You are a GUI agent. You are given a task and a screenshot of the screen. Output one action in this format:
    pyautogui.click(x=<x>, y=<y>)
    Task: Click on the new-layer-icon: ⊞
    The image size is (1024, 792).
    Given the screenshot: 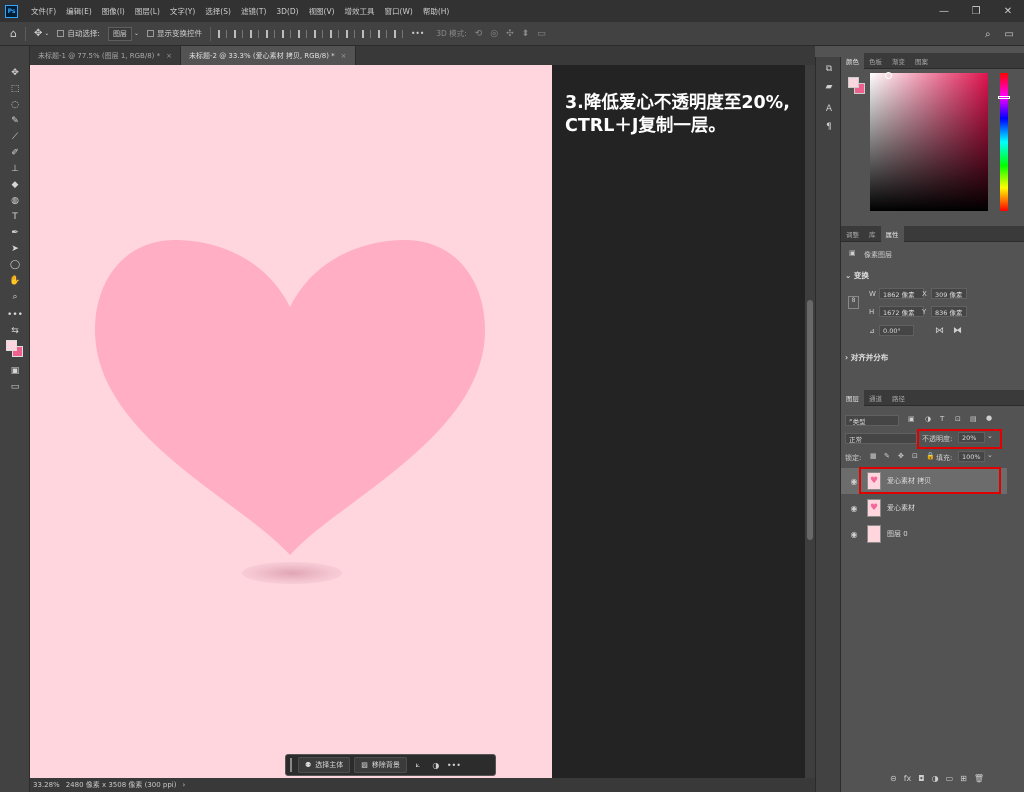 What is the action you would take?
    pyautogui.click(x=963, y=778)
    